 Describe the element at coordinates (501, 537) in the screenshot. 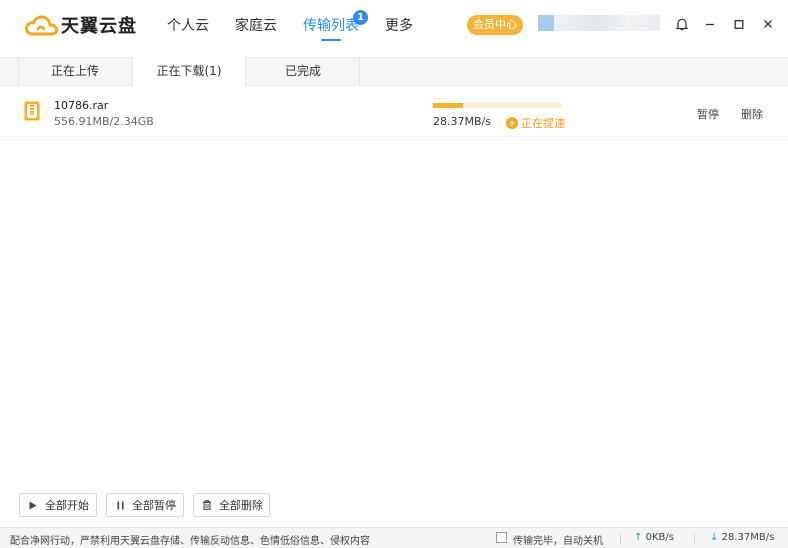

I see `auto-shutdown-checkbox` at that location.